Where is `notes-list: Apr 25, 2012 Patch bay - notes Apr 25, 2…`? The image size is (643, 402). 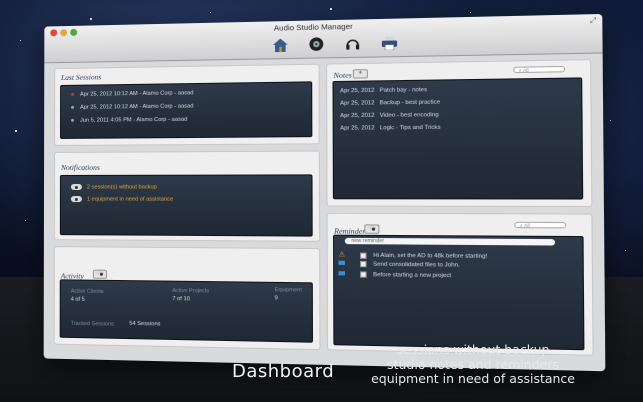 notes-list: Apr 25, 2012 Patch bay - notes Apr 25, 2… is located at coordinates (458, 138).